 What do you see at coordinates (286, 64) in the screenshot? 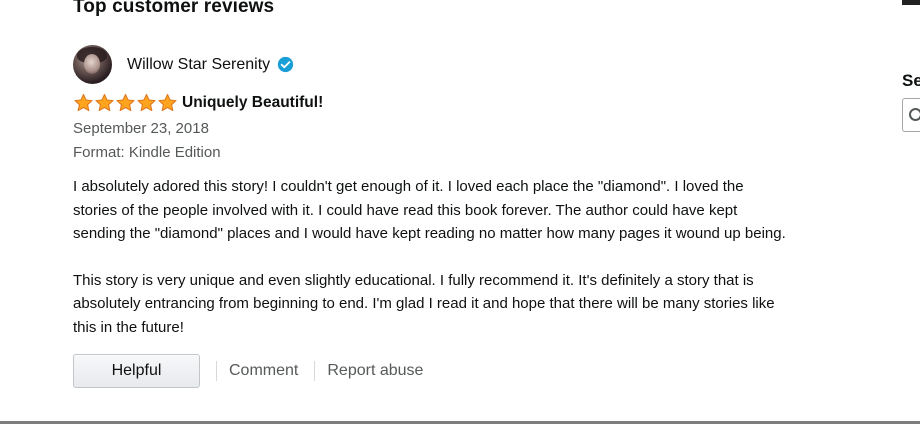
I see `verified-badge-icon` at bounding box center [286, 64].